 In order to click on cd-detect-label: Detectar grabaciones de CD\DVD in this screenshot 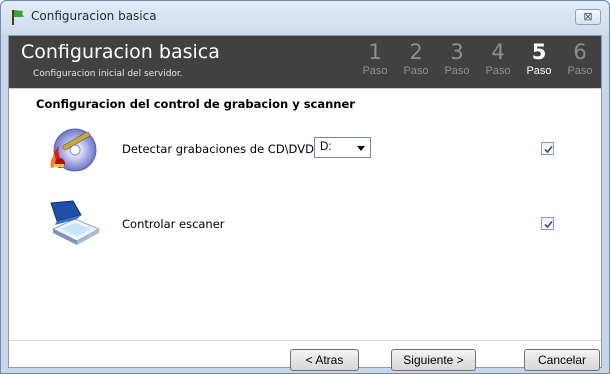, I will do `click(218, 149)`.